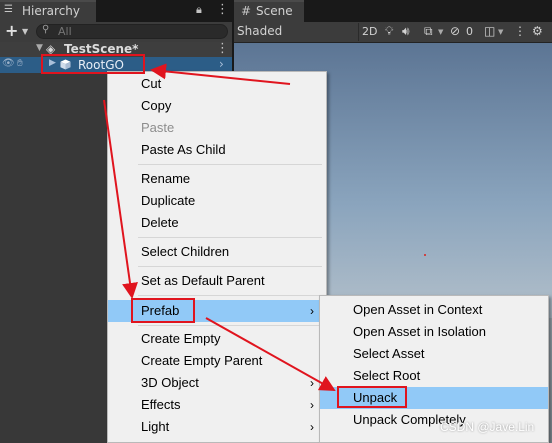  What do you see at coordinates (434, 310) in the screenshot?
I see `submenu-item-open-asset-context: Open Asset in Context` at bounding box center [434, 310].